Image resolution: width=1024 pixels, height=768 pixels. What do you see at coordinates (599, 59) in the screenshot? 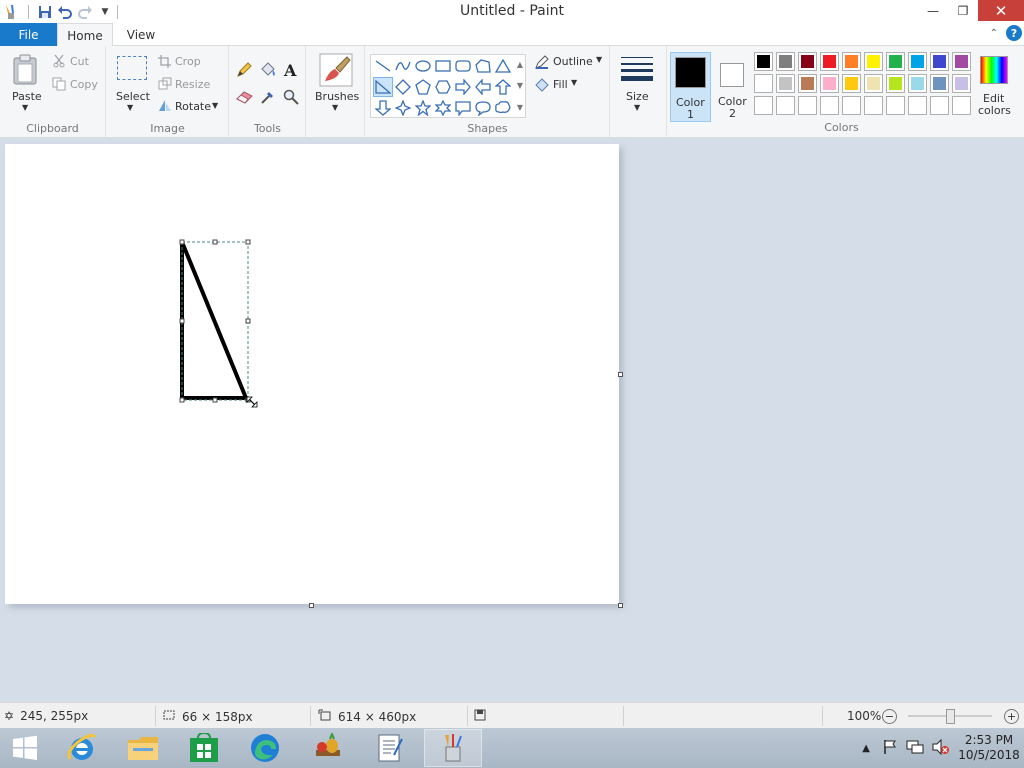
I see `outline-dropdown-icon: ▼` at bounding box center [599, 59].